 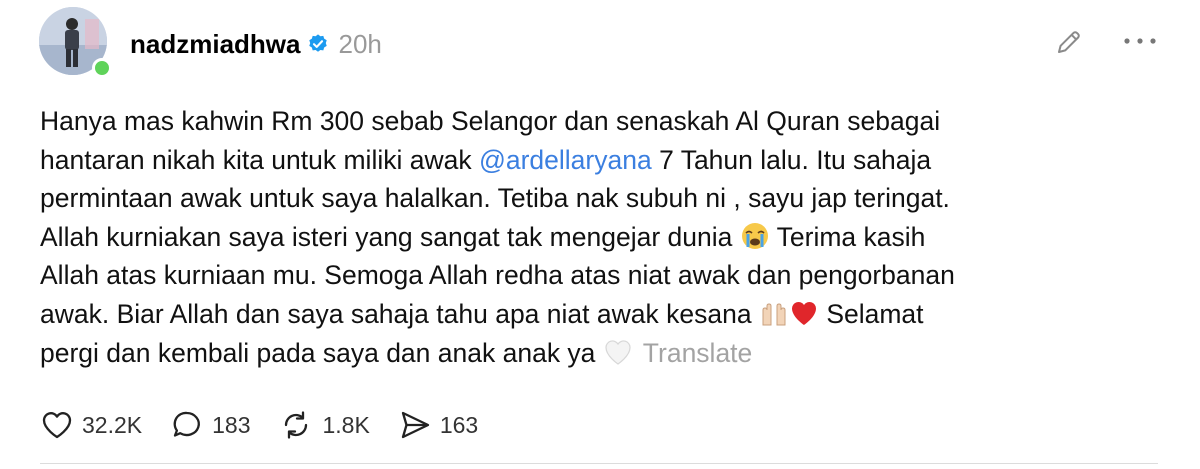 I want to click on online-status-dot, so click(x=102, y=68).